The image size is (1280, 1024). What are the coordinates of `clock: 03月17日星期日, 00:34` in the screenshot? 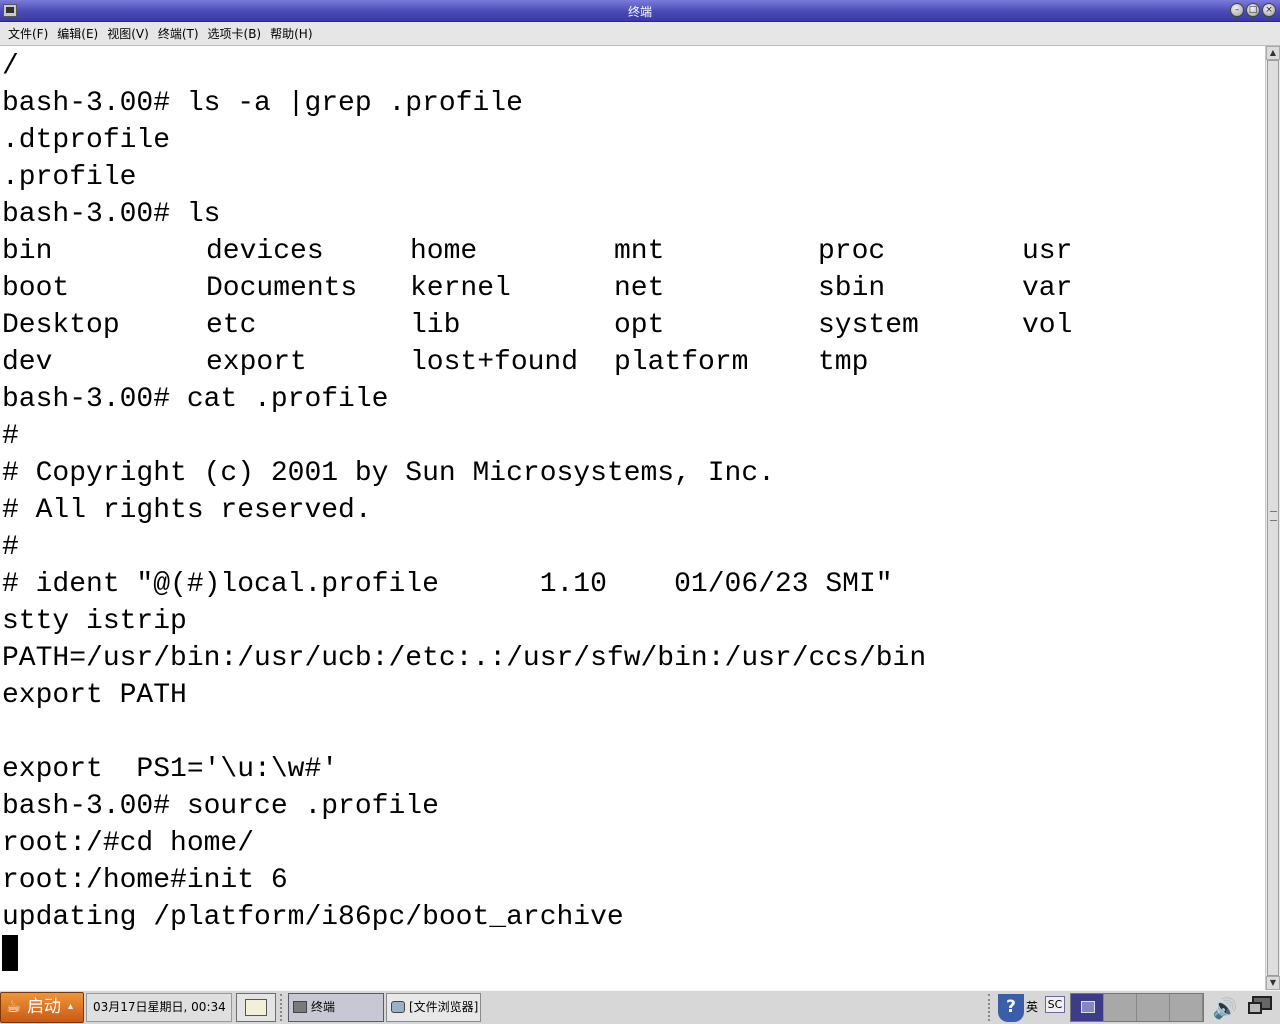 It's located at (159, 1007).